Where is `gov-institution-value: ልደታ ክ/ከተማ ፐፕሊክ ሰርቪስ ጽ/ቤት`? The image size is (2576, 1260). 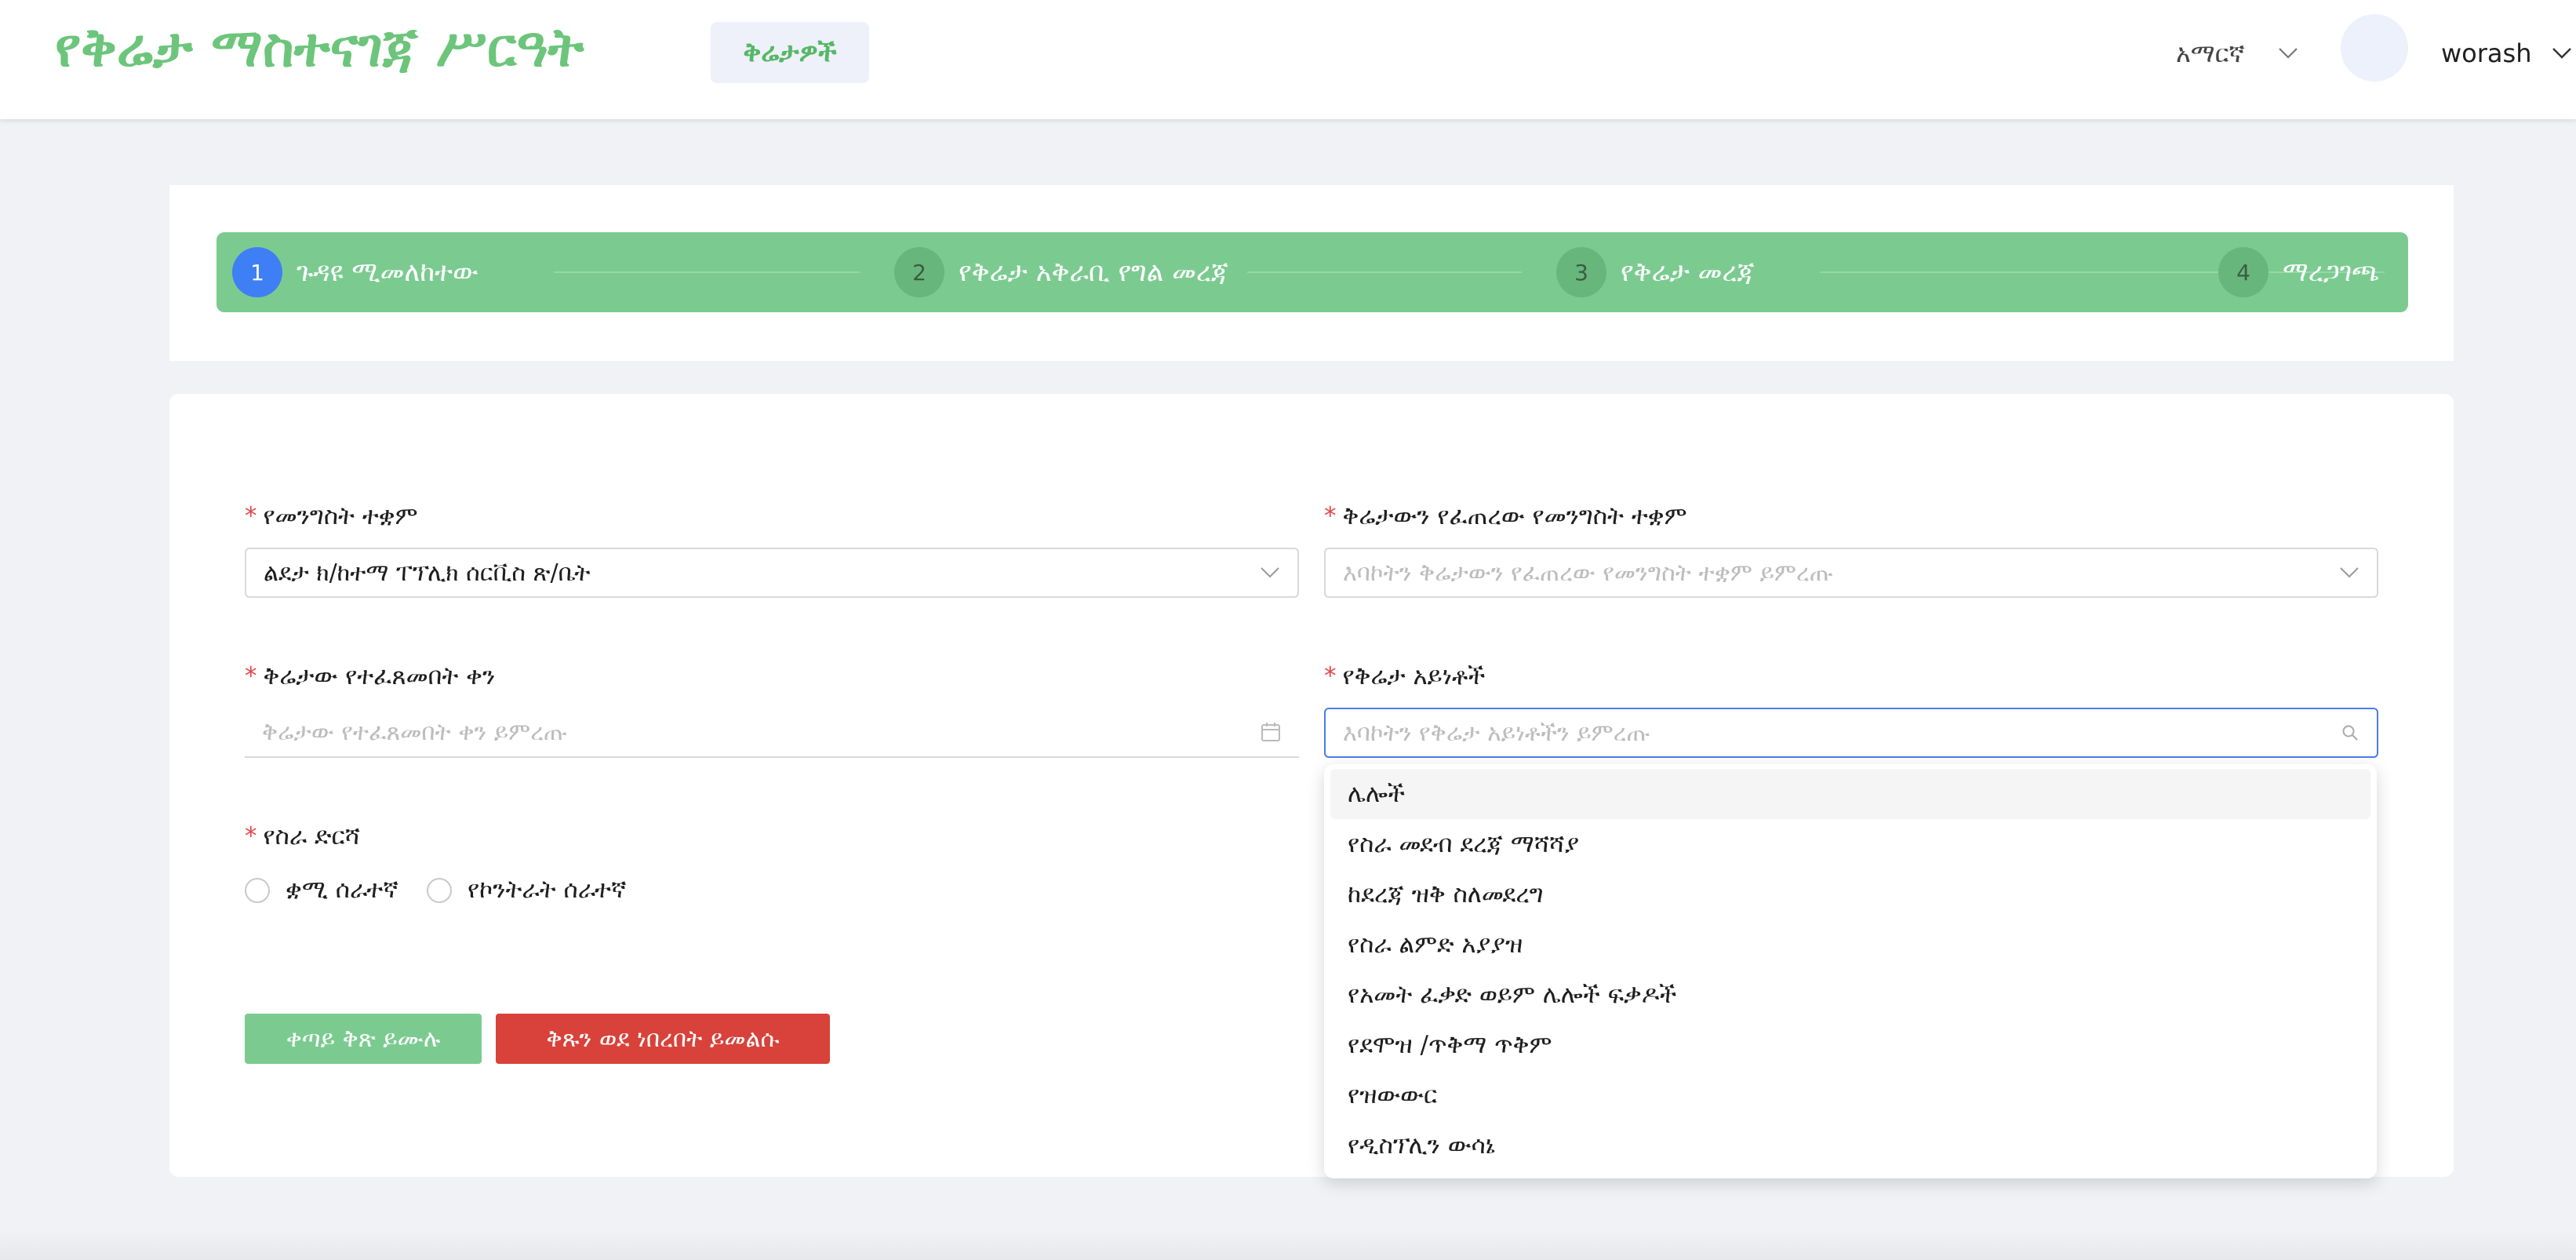 gov-institution-value: ልደታ ክ/ከተማ ፐፕሊክ ሰርቪስ ጽ/ቤት is located at coordinates (427, 573).